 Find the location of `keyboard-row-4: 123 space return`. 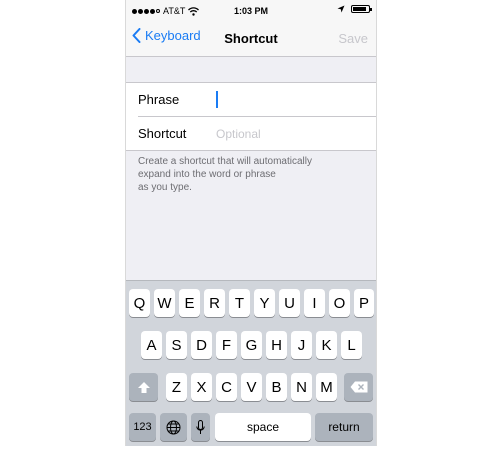

keyboard-row-4: 123 space return is located at coordinates (251, 427).